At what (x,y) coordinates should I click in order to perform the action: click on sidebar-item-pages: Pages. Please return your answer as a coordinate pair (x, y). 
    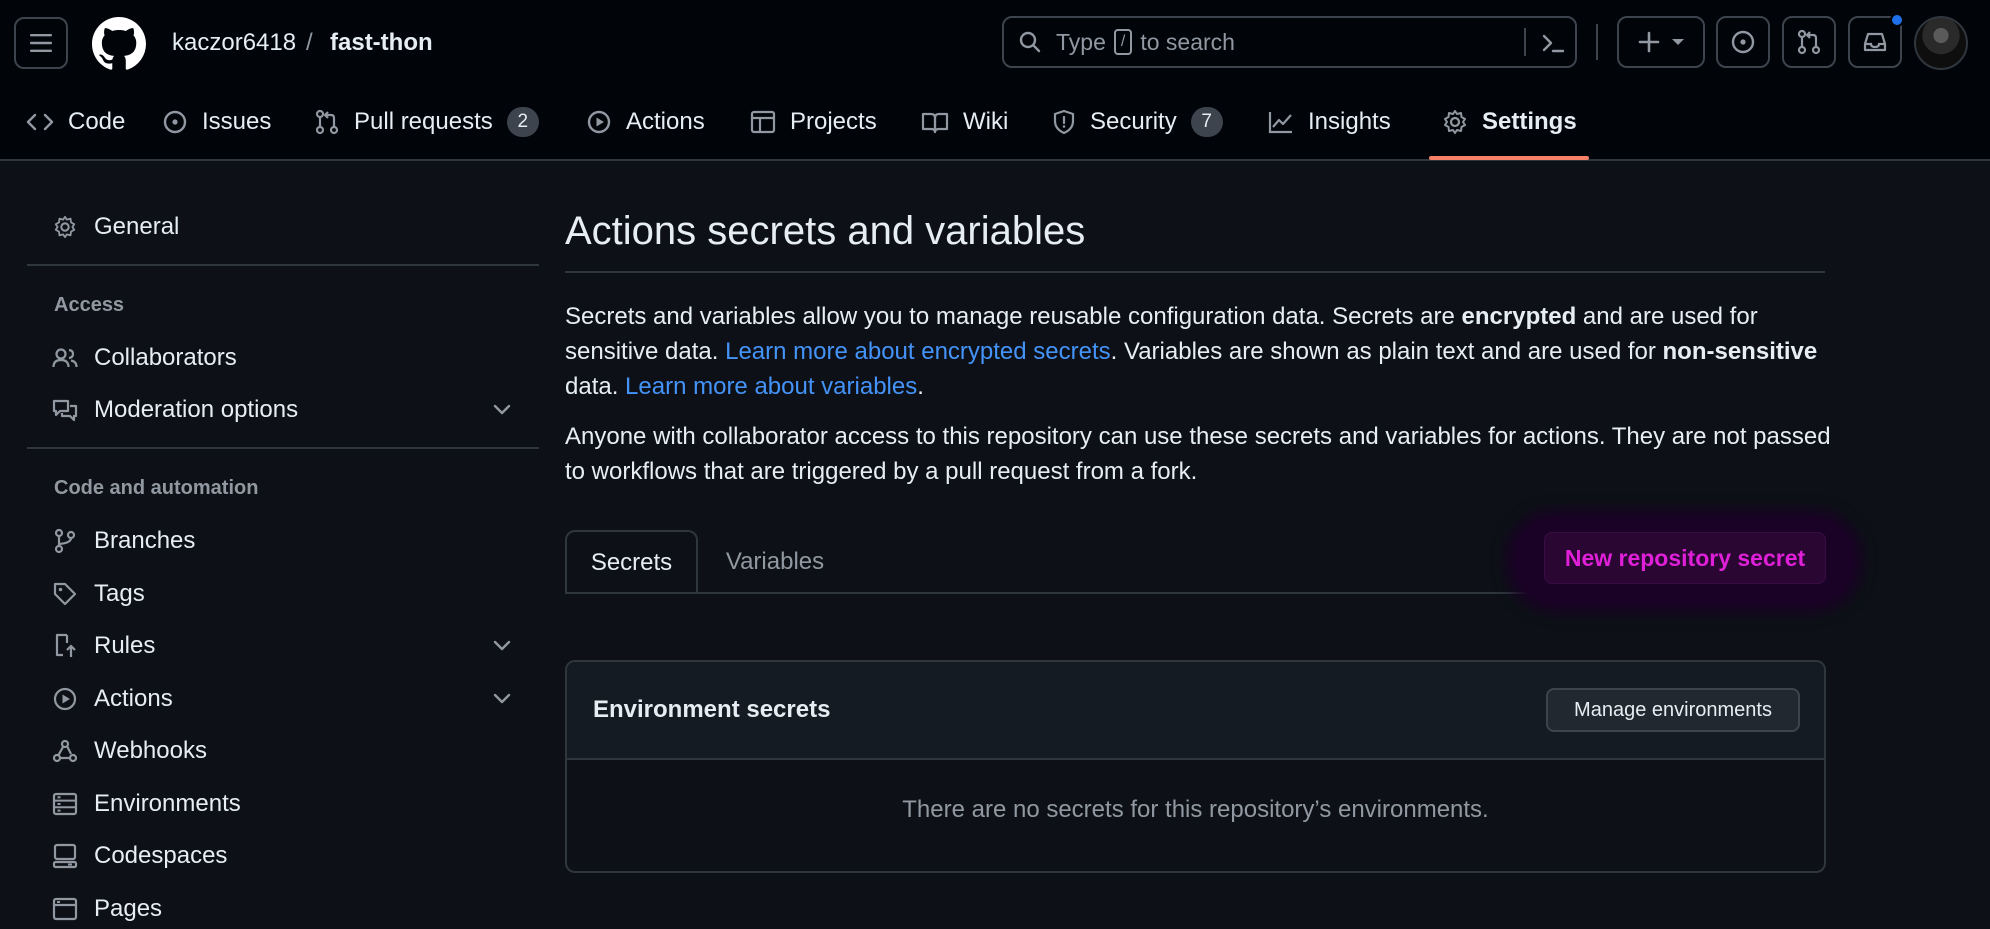
    Looking at the image, I should click on (287, 909).